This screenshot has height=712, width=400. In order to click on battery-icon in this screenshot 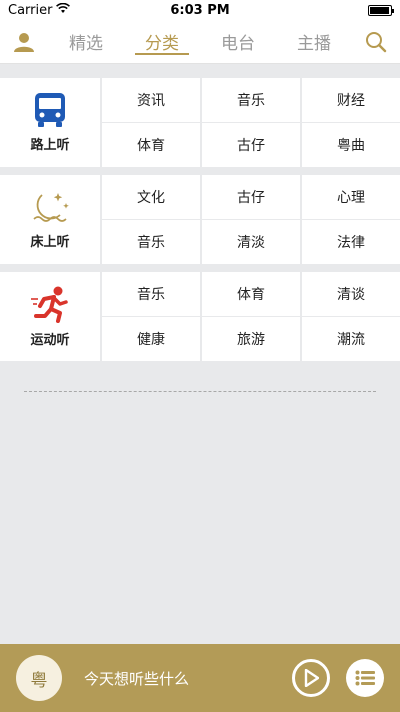, I will do `click(381, 10)`.